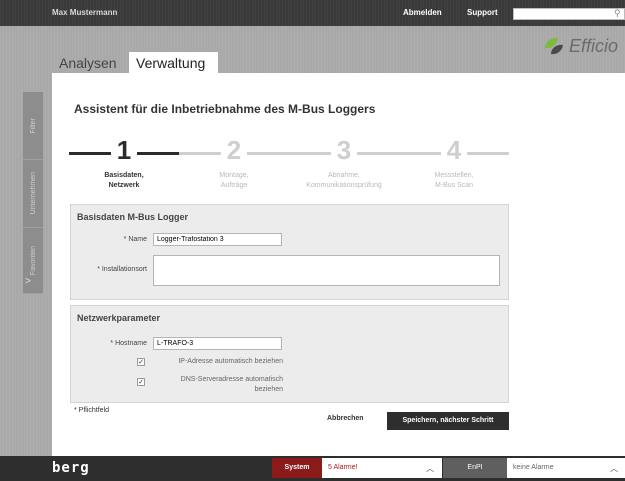 The height and width of the screenshot is (481, 625). What do you see at coordinates (326, 270) in the screenshot?
I see `installationsort-field` at bounding box center [326, 270].